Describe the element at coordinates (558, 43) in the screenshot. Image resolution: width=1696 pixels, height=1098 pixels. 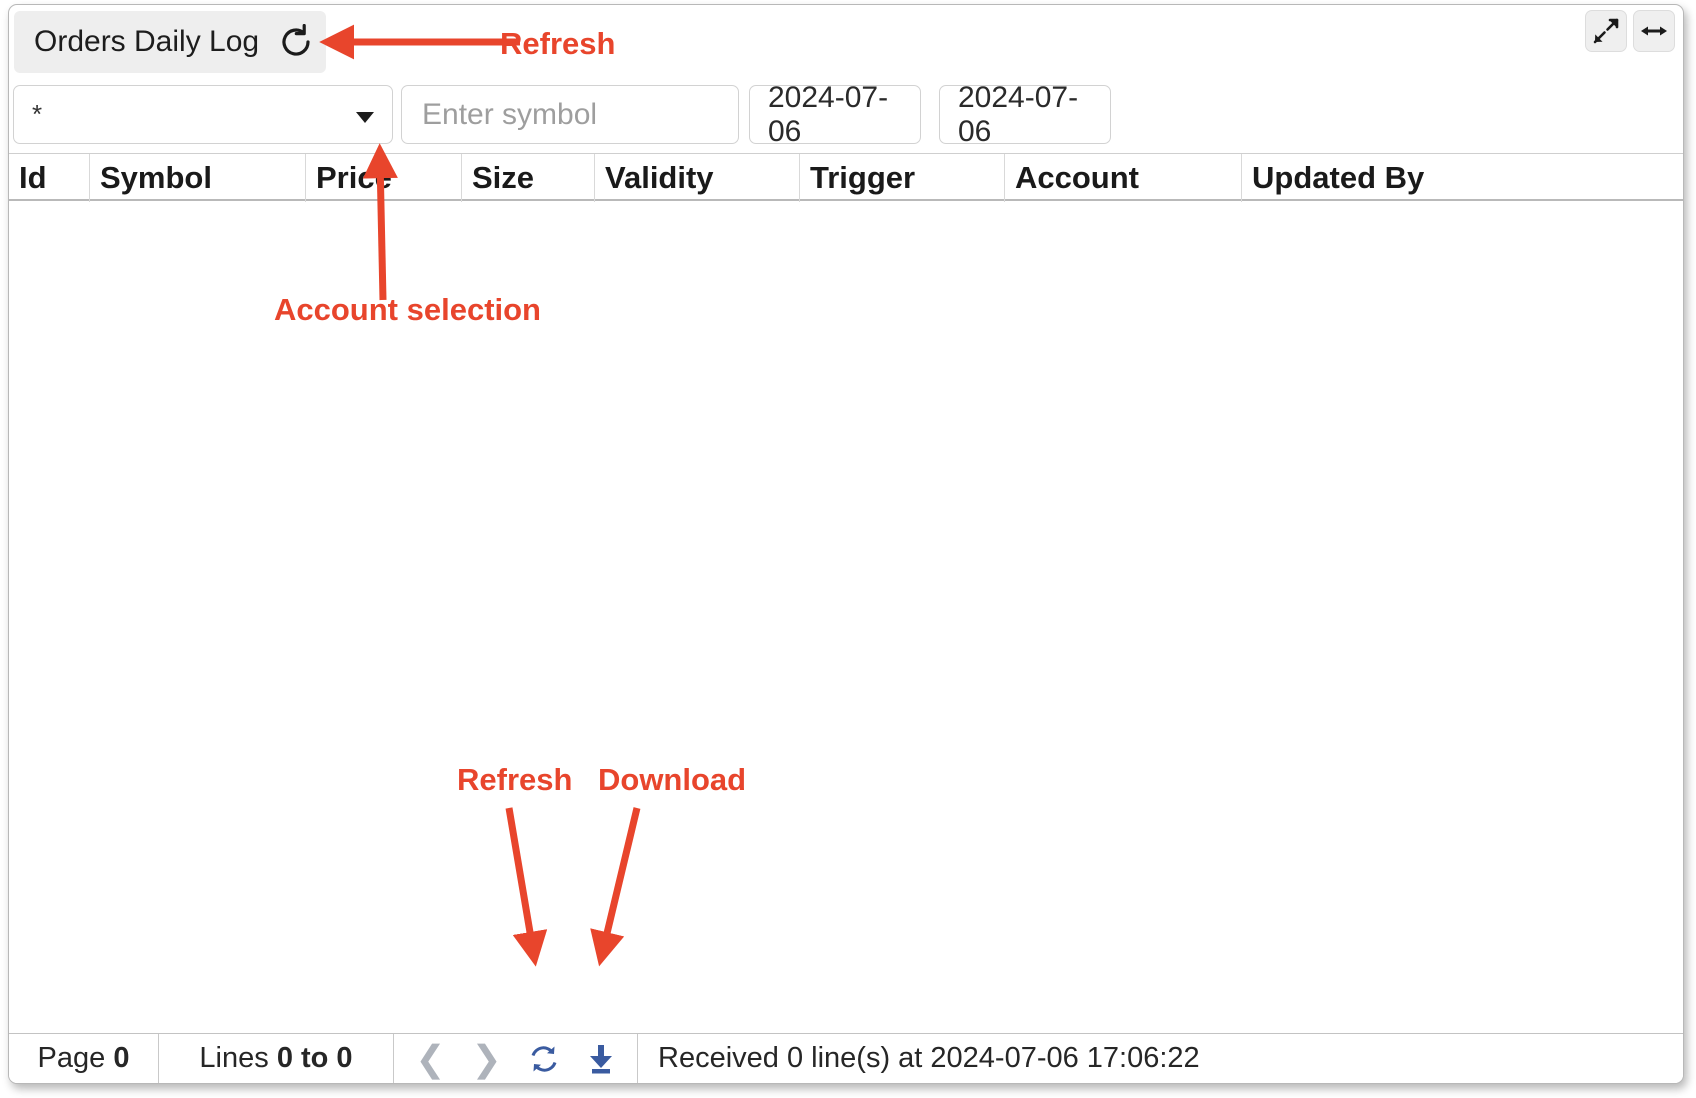
I see `annotation-label-toolbar-refresh: Refresh` at that location.